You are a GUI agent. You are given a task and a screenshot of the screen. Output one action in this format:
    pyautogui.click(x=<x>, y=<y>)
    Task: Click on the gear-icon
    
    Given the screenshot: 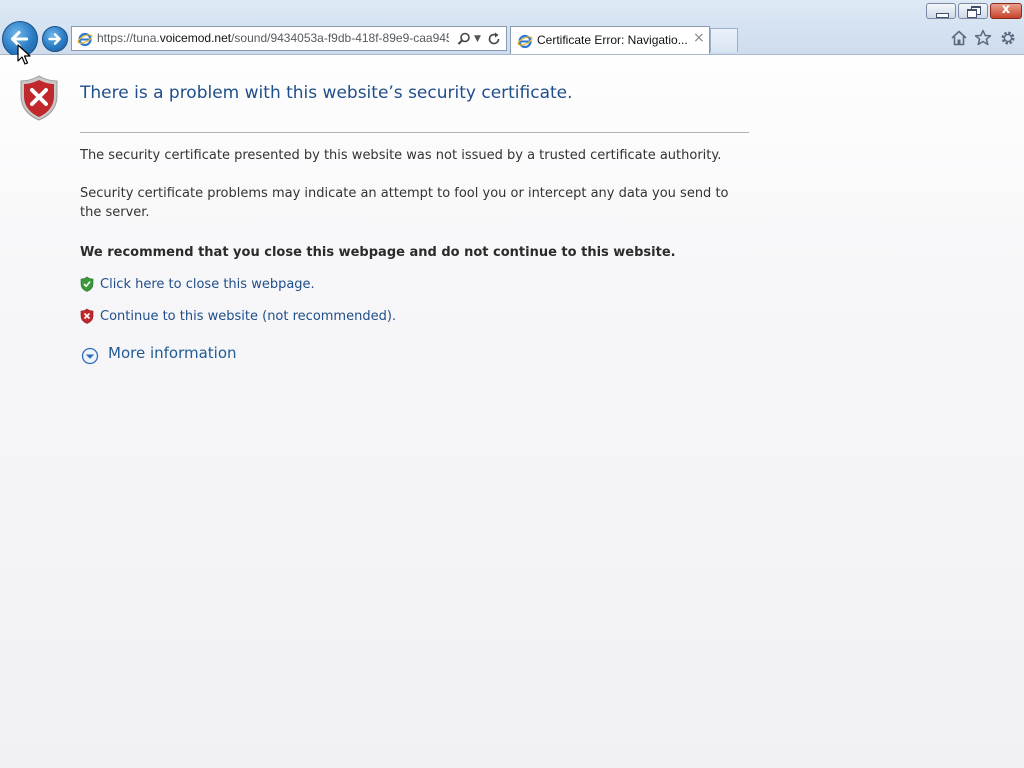 What is the action you would take?
    pyautogui.click(x=1008, y=38)
    